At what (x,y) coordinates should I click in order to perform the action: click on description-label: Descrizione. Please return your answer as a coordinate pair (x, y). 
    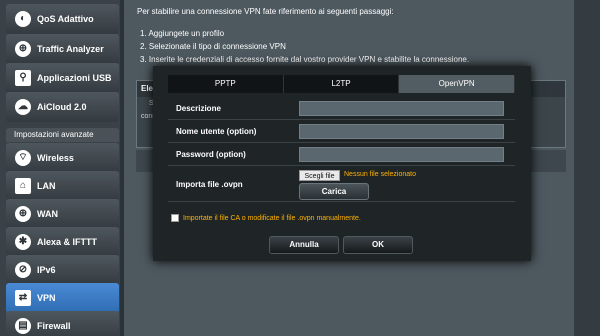
    Looking at the image, I should click on (198, 108).